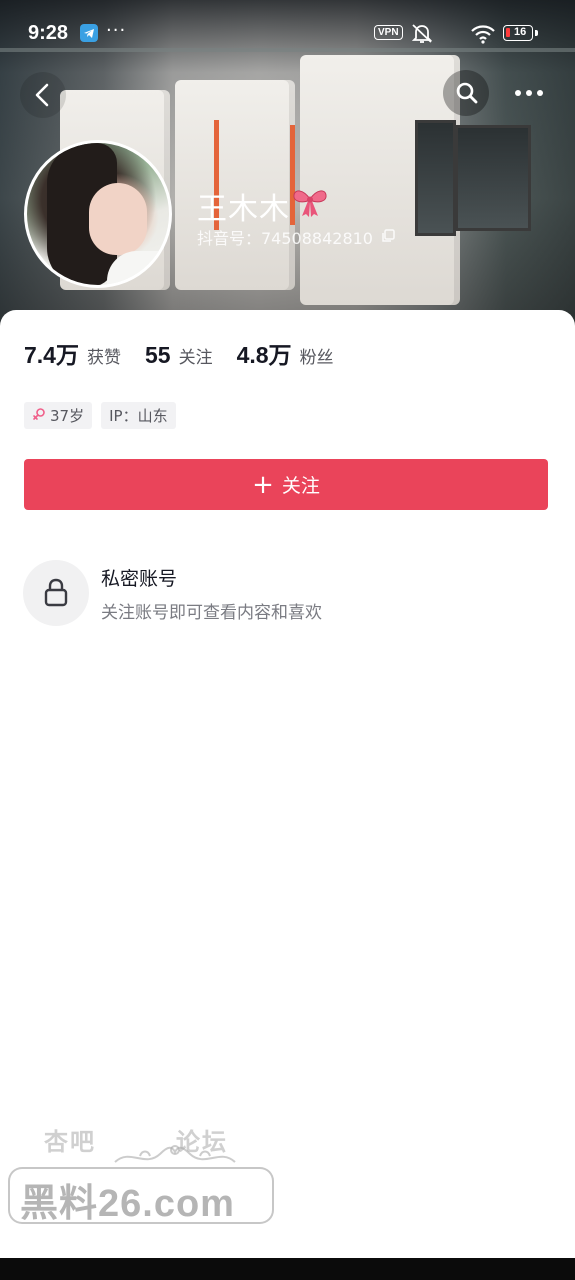 This screenshot has height=1280, width=575. I want to click on status-bar: 9:28 ··· VPN 16, so click(287, 34).